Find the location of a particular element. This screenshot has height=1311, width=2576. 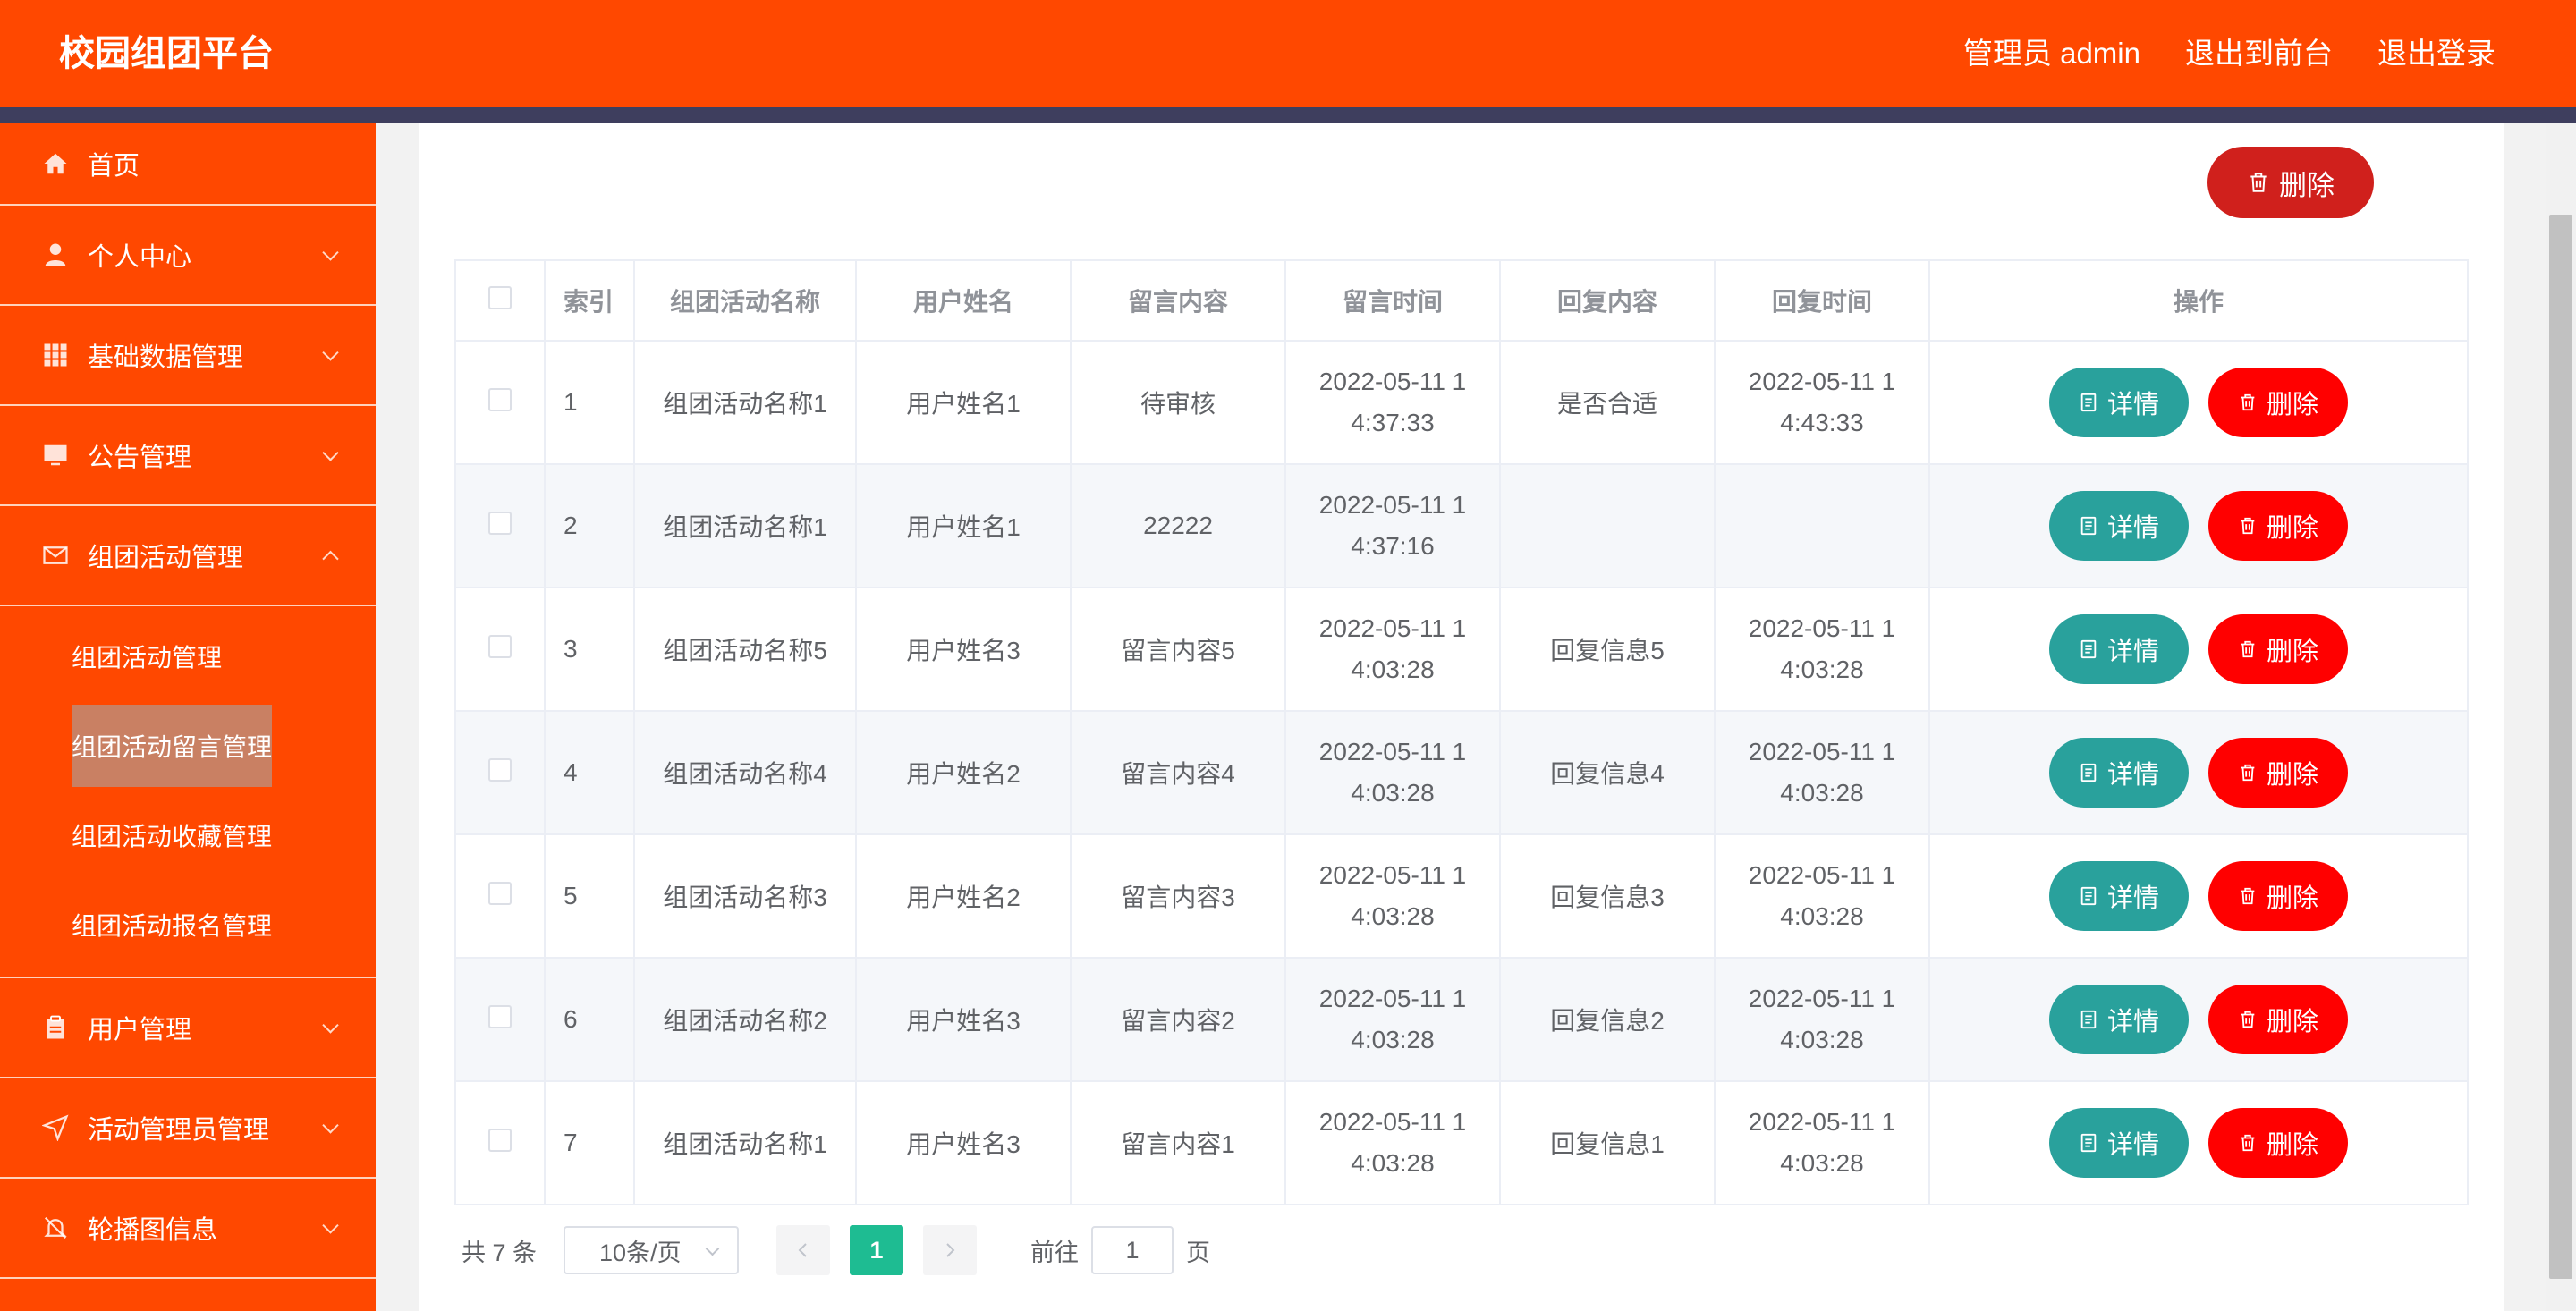

header-links: 管理员 admin 退出到前台 退出登录 is located at coordinates (2229, 53).